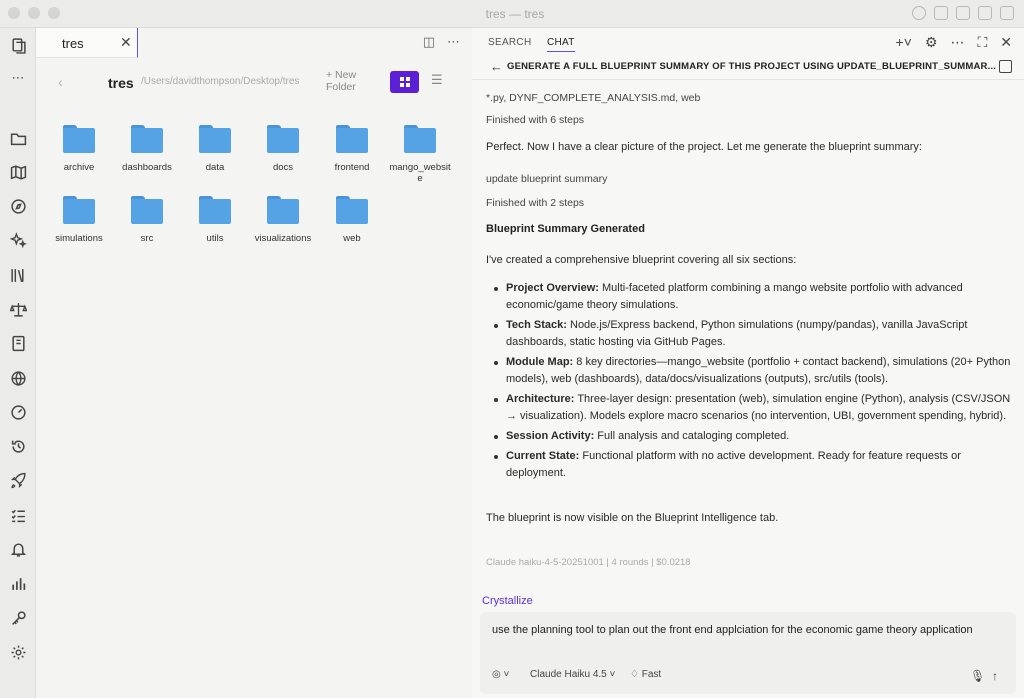 This screenshot has width=1024, height=698. Describe the element at coordinates (535, 203) in the screenshot. I see `step-status: Finished with 2 steps` at that location.